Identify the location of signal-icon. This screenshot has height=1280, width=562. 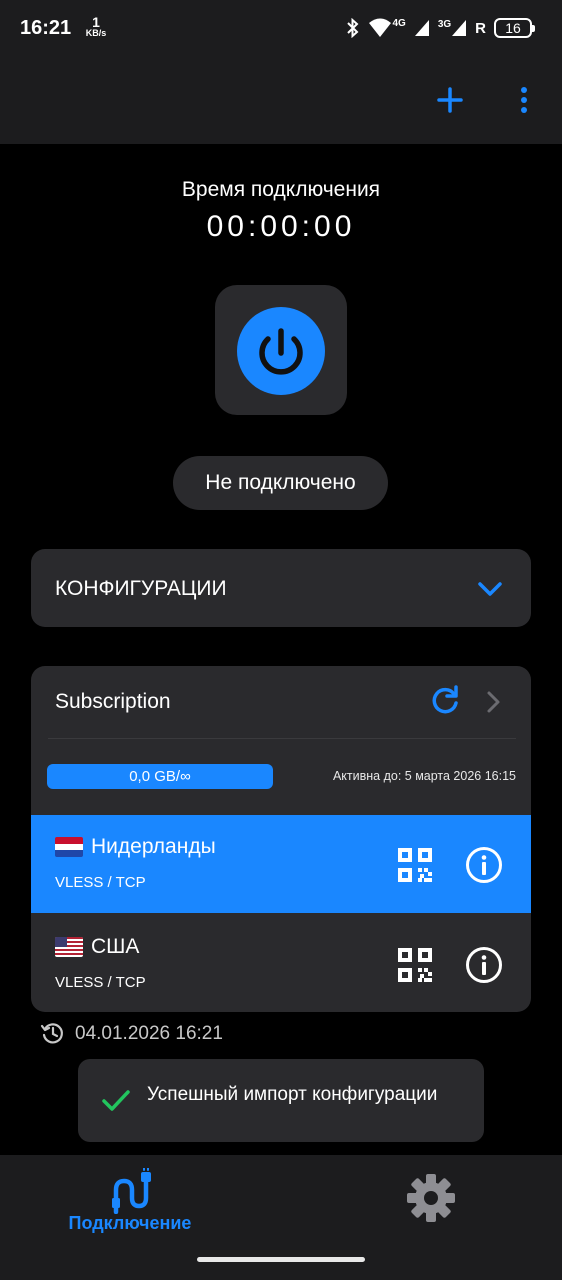
(421, 28).